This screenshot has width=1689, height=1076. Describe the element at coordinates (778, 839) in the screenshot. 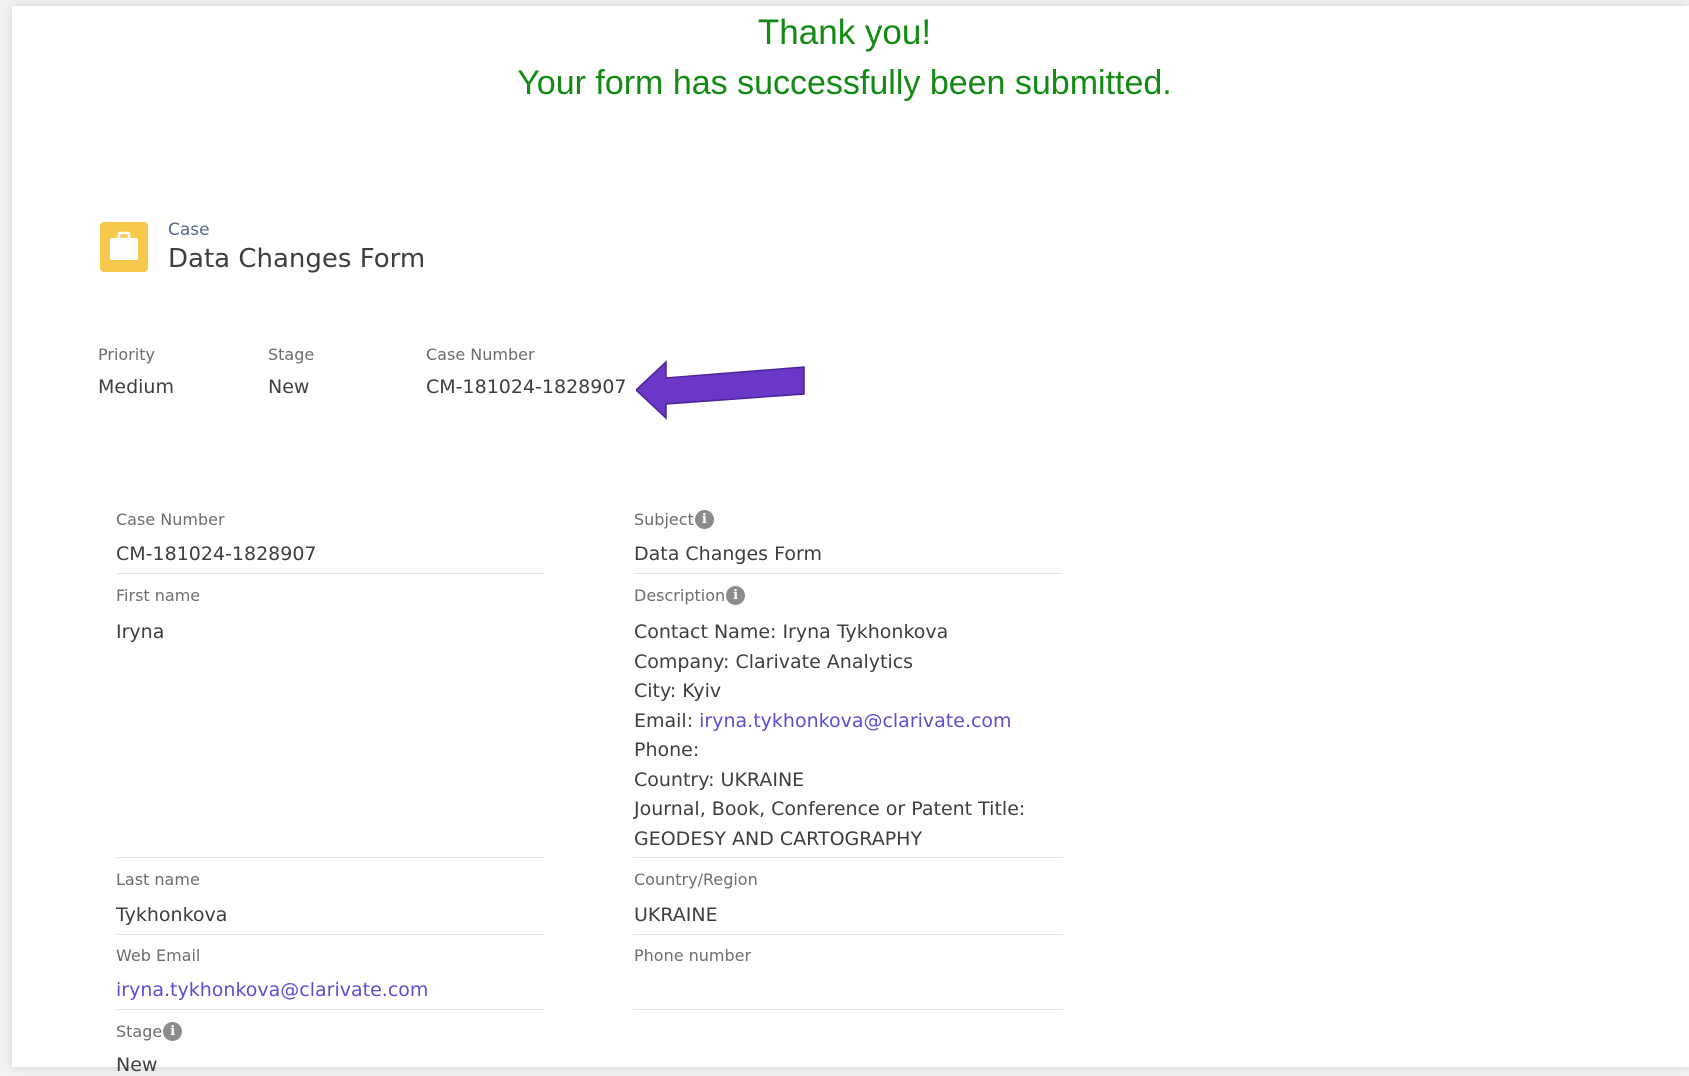

I see `description-title-value: GEODESY AND CARTOGRAPHY` at that location.